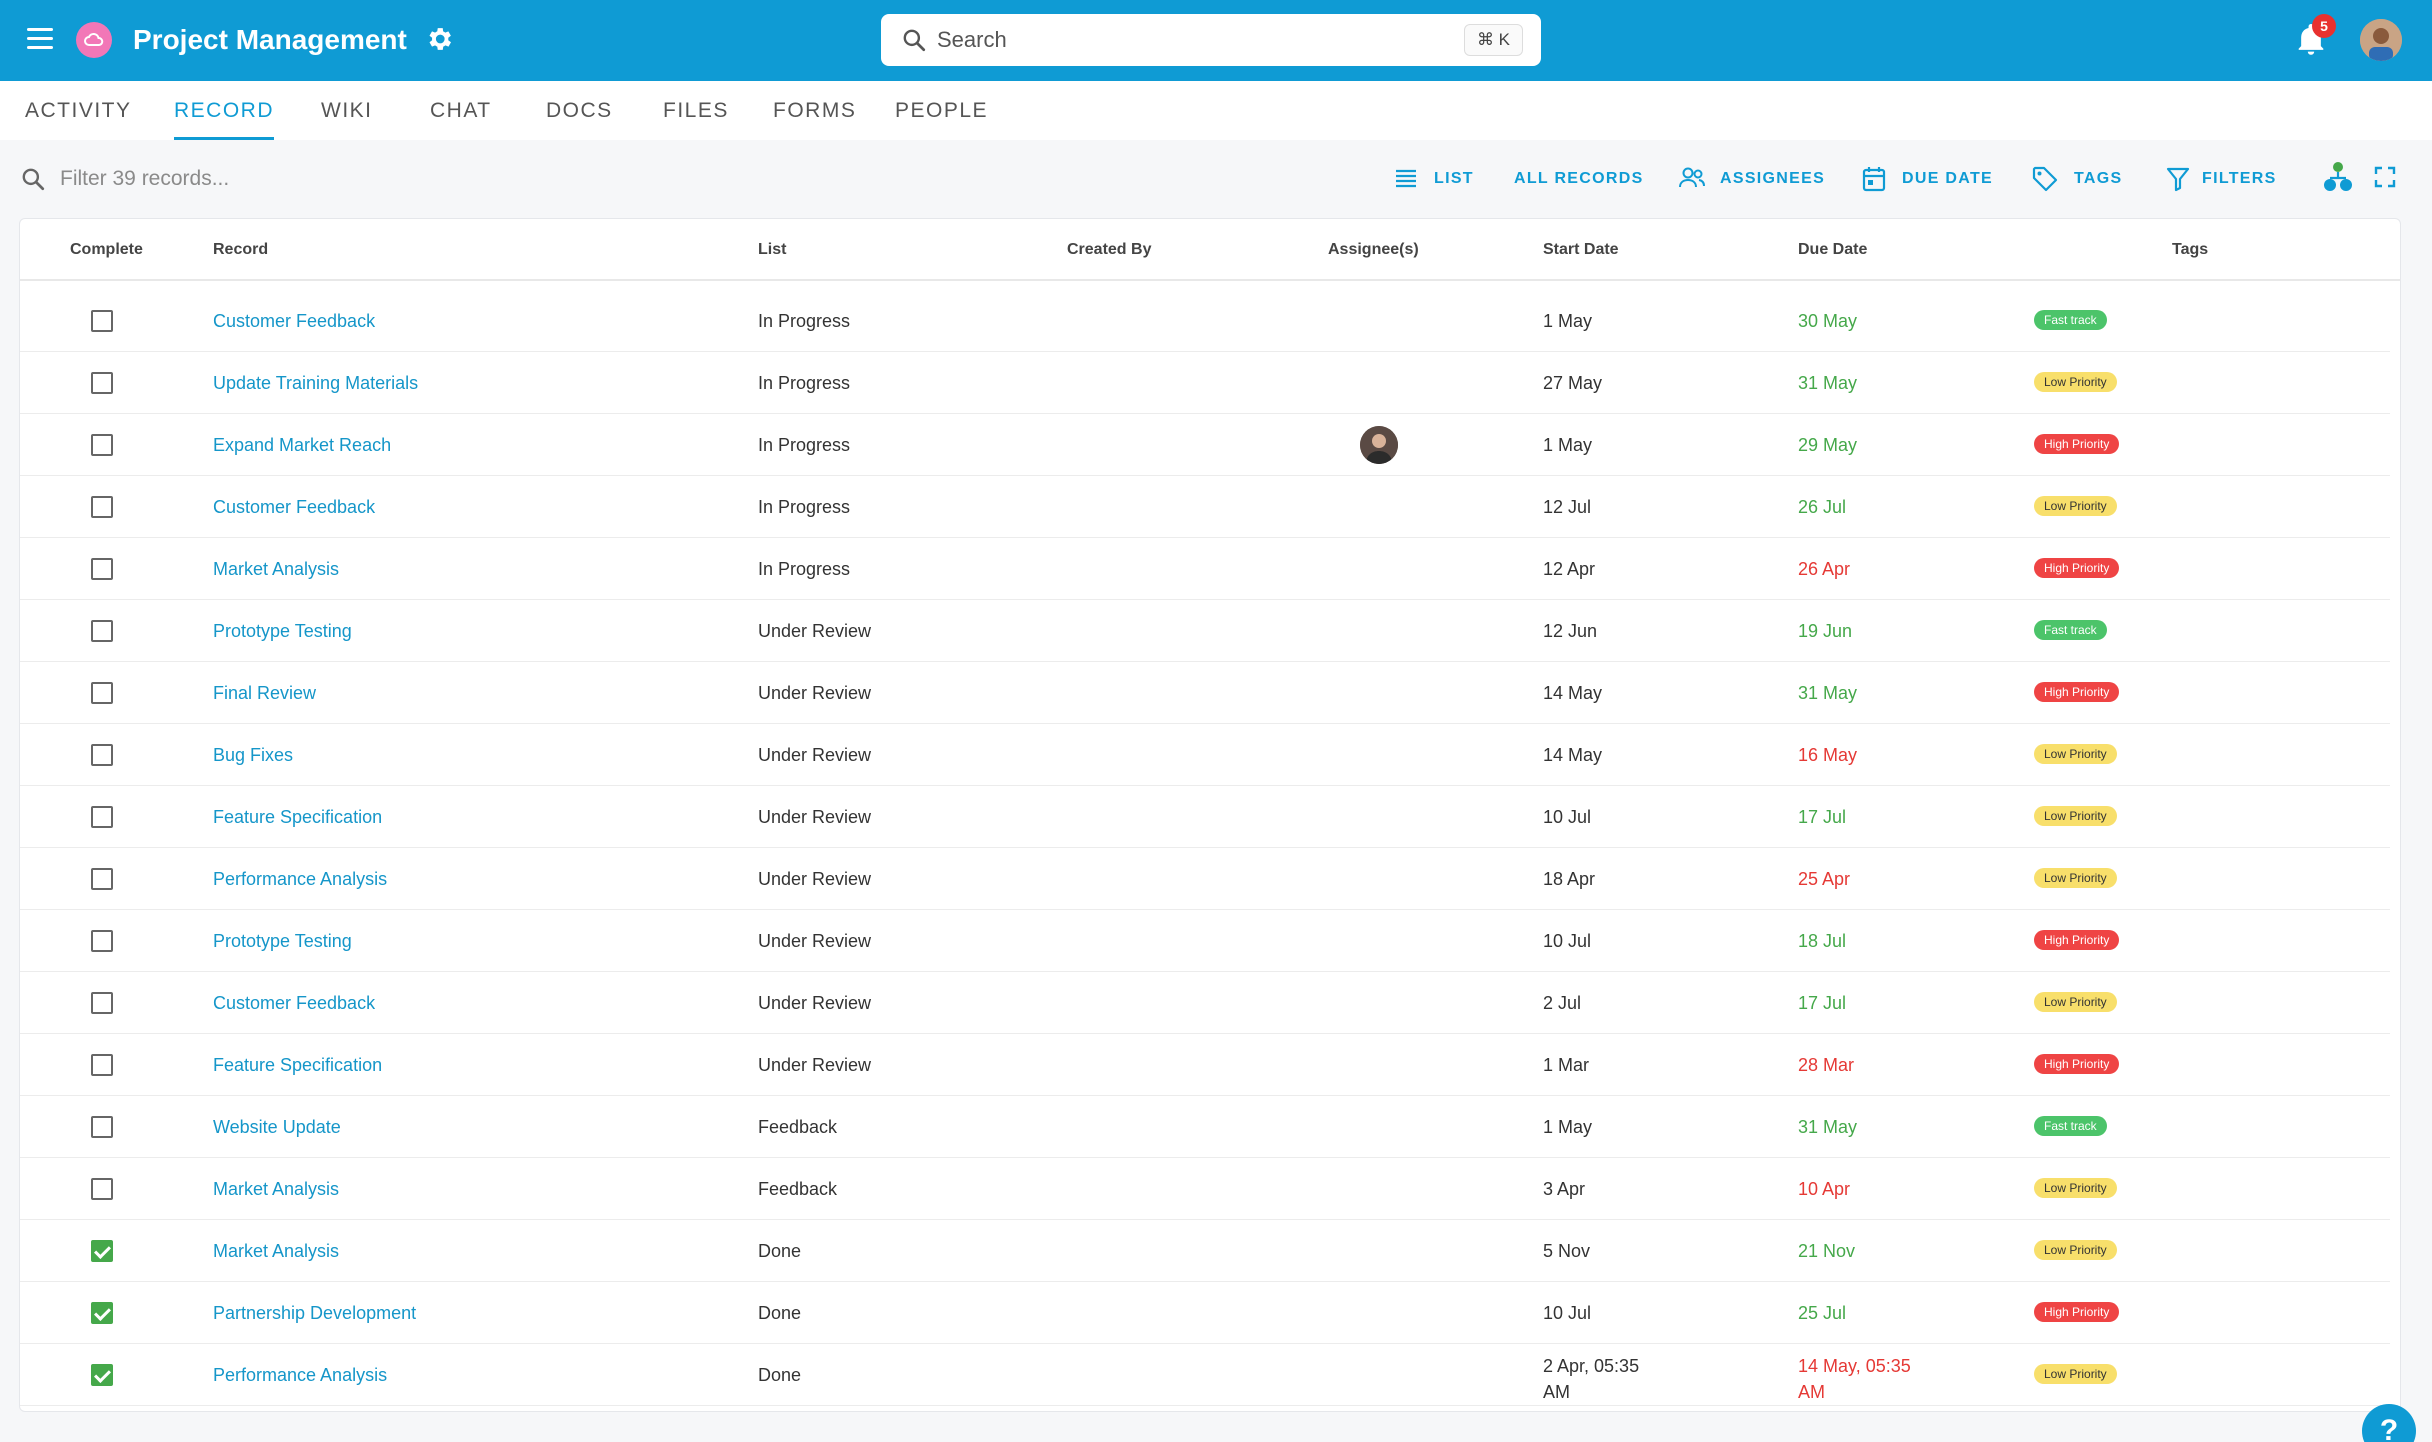 The image size is (2432, 1442). I want to click on tab-record: RECORD, so click(224, 119).